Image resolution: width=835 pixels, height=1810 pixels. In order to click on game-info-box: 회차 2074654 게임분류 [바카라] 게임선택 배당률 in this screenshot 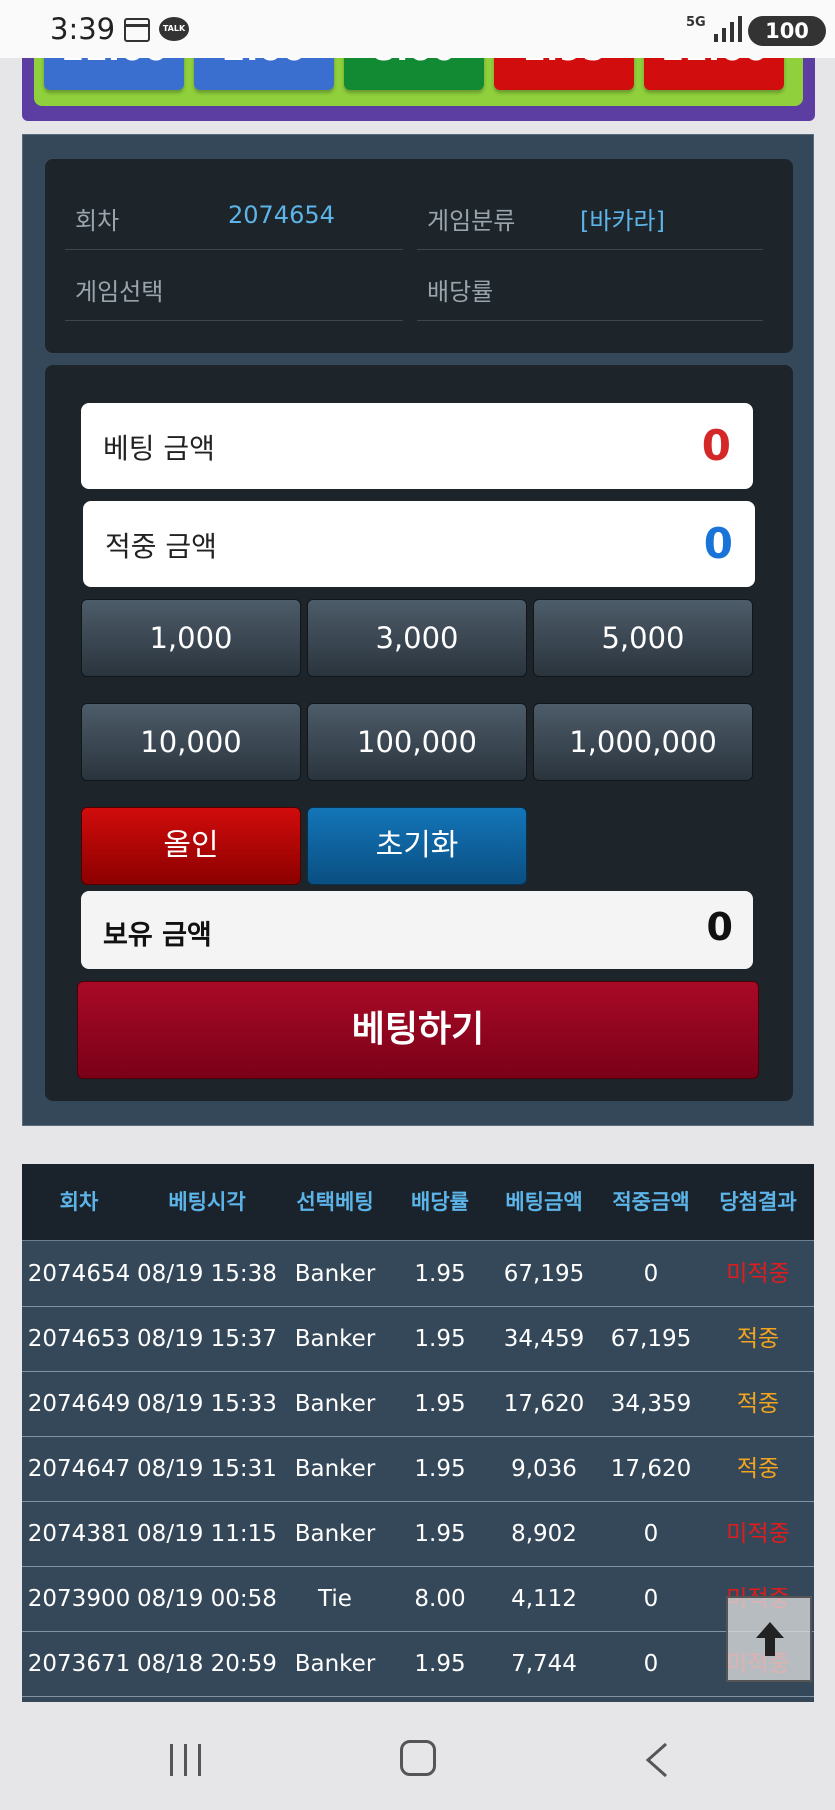, I will do `click(419, 256)`.